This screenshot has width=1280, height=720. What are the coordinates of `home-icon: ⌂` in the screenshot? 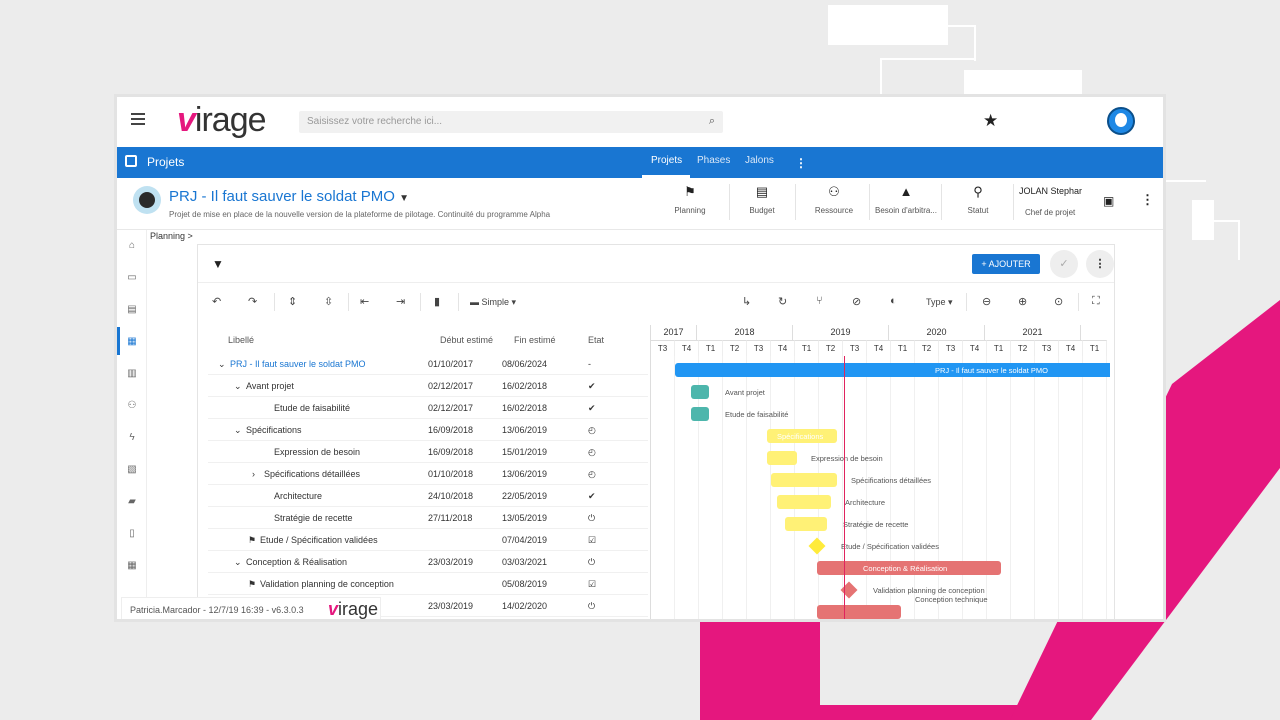 It's located at (132, 245).